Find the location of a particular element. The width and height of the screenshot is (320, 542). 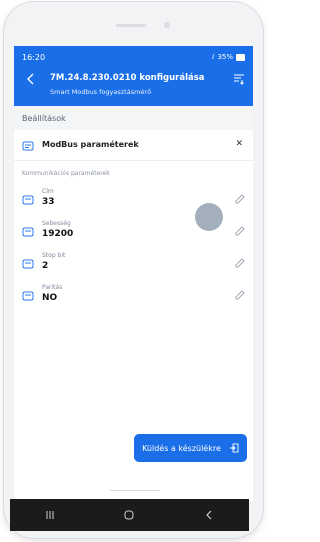

signal-icon: ⅈ is located at coordinates (213, 57).